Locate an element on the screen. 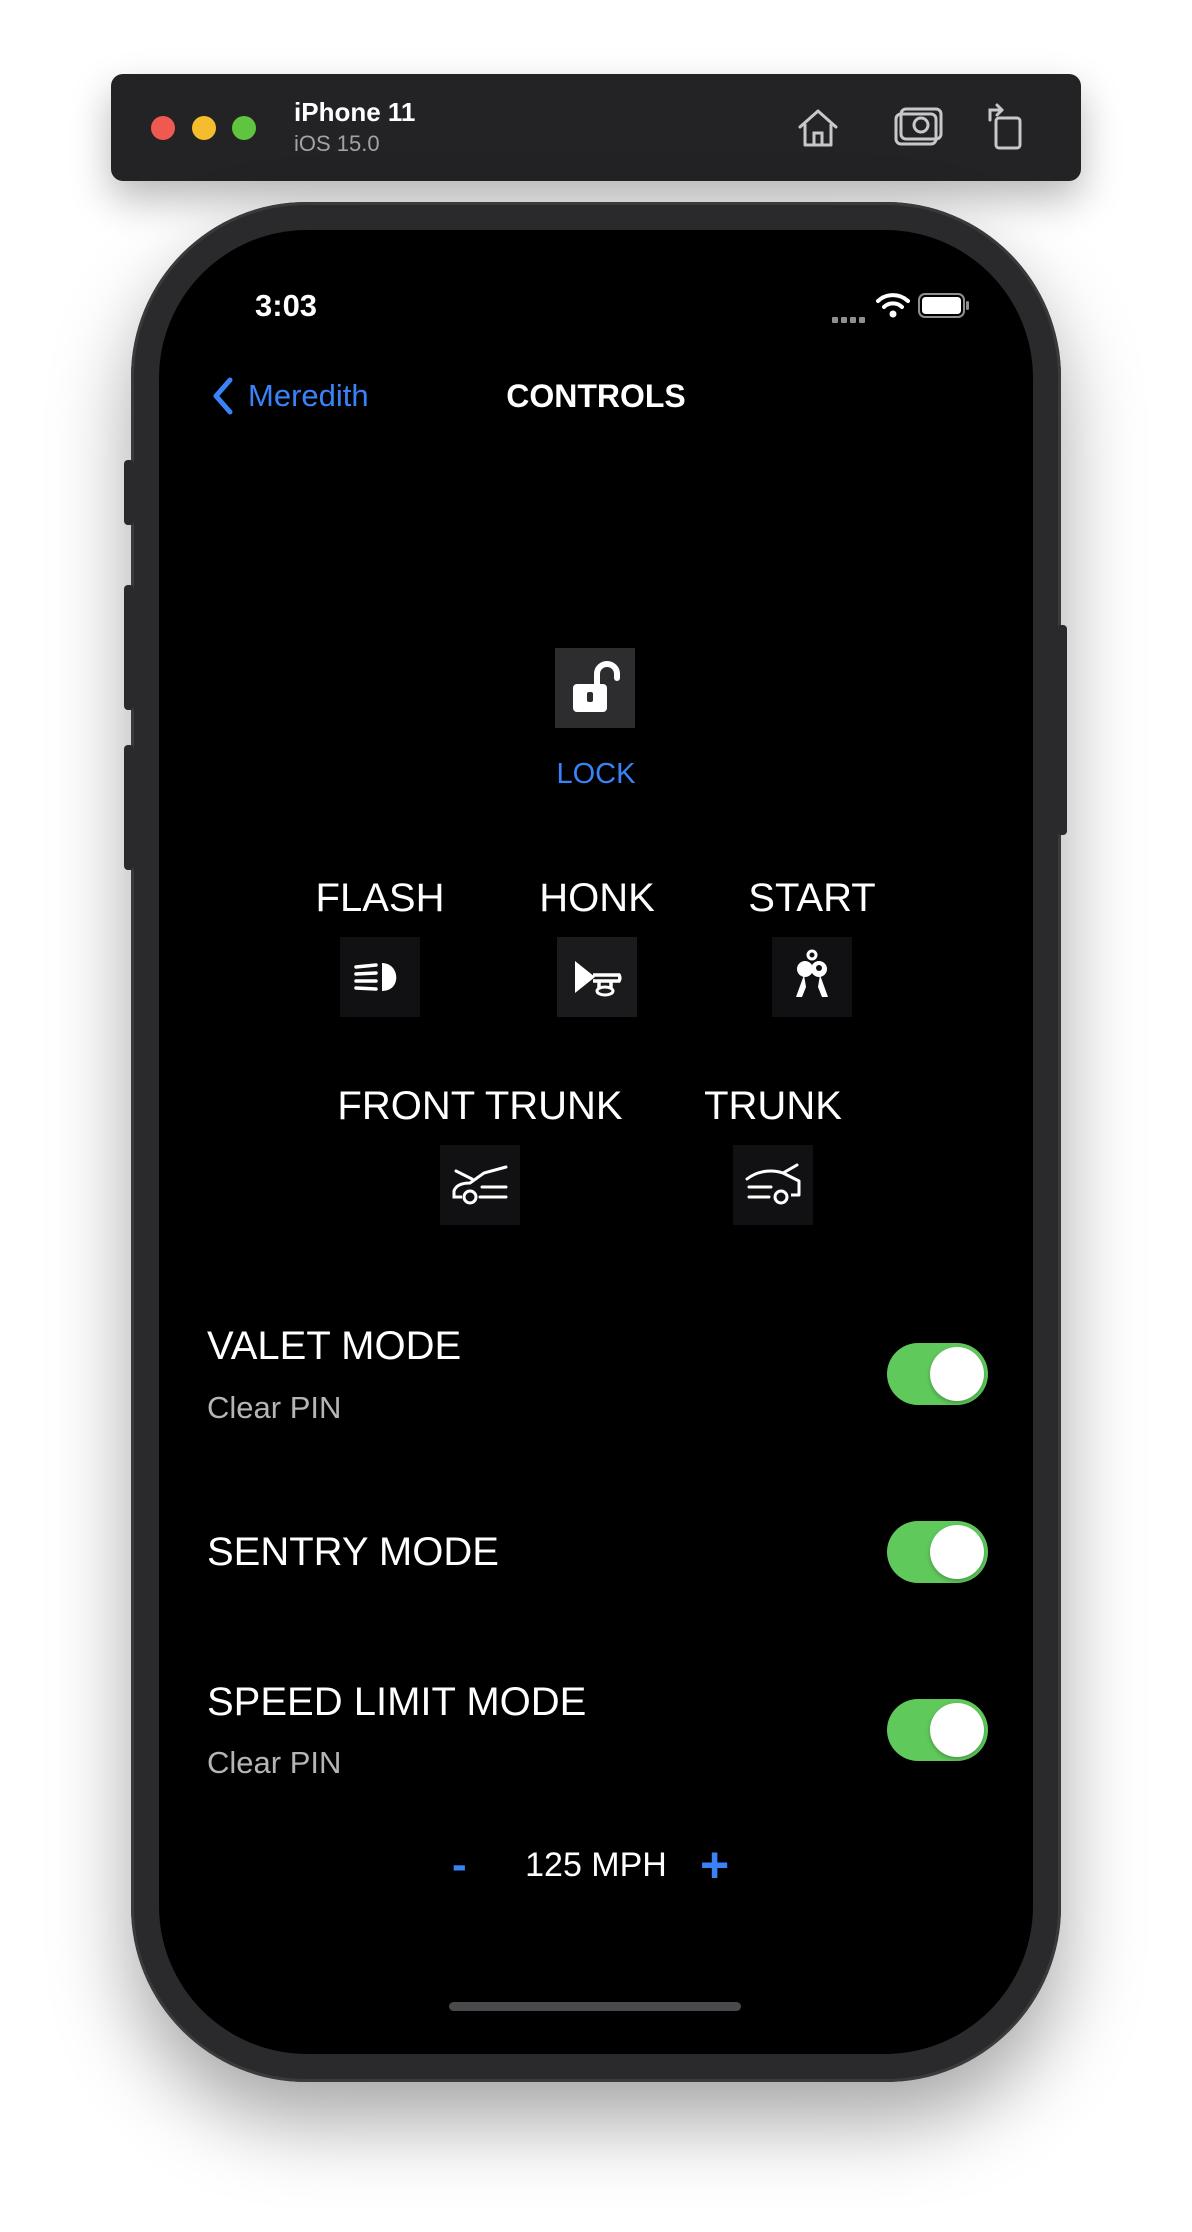 The height and width of the screenshot is (2232, 1192). speed-limit-mode-toggle is located at coordinates (937, 1730).